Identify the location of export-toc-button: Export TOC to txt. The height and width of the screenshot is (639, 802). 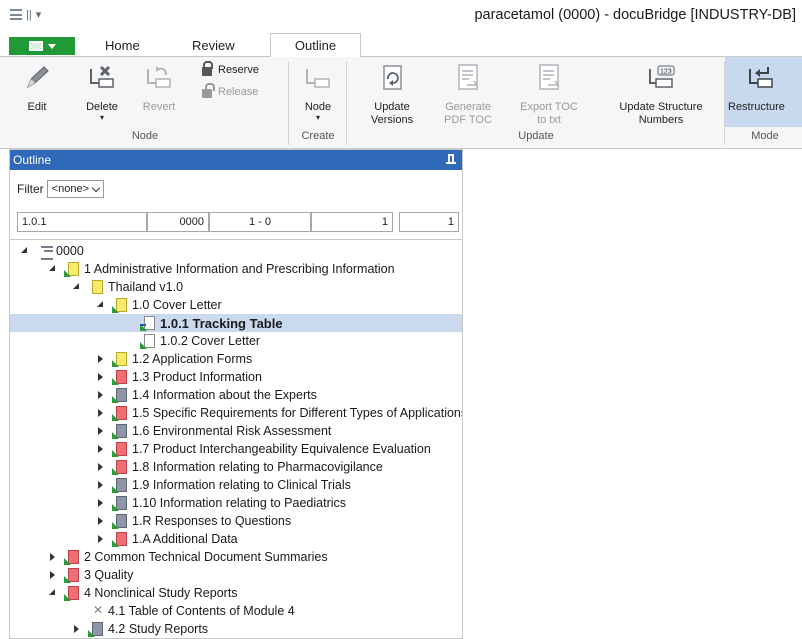
(549, 95).